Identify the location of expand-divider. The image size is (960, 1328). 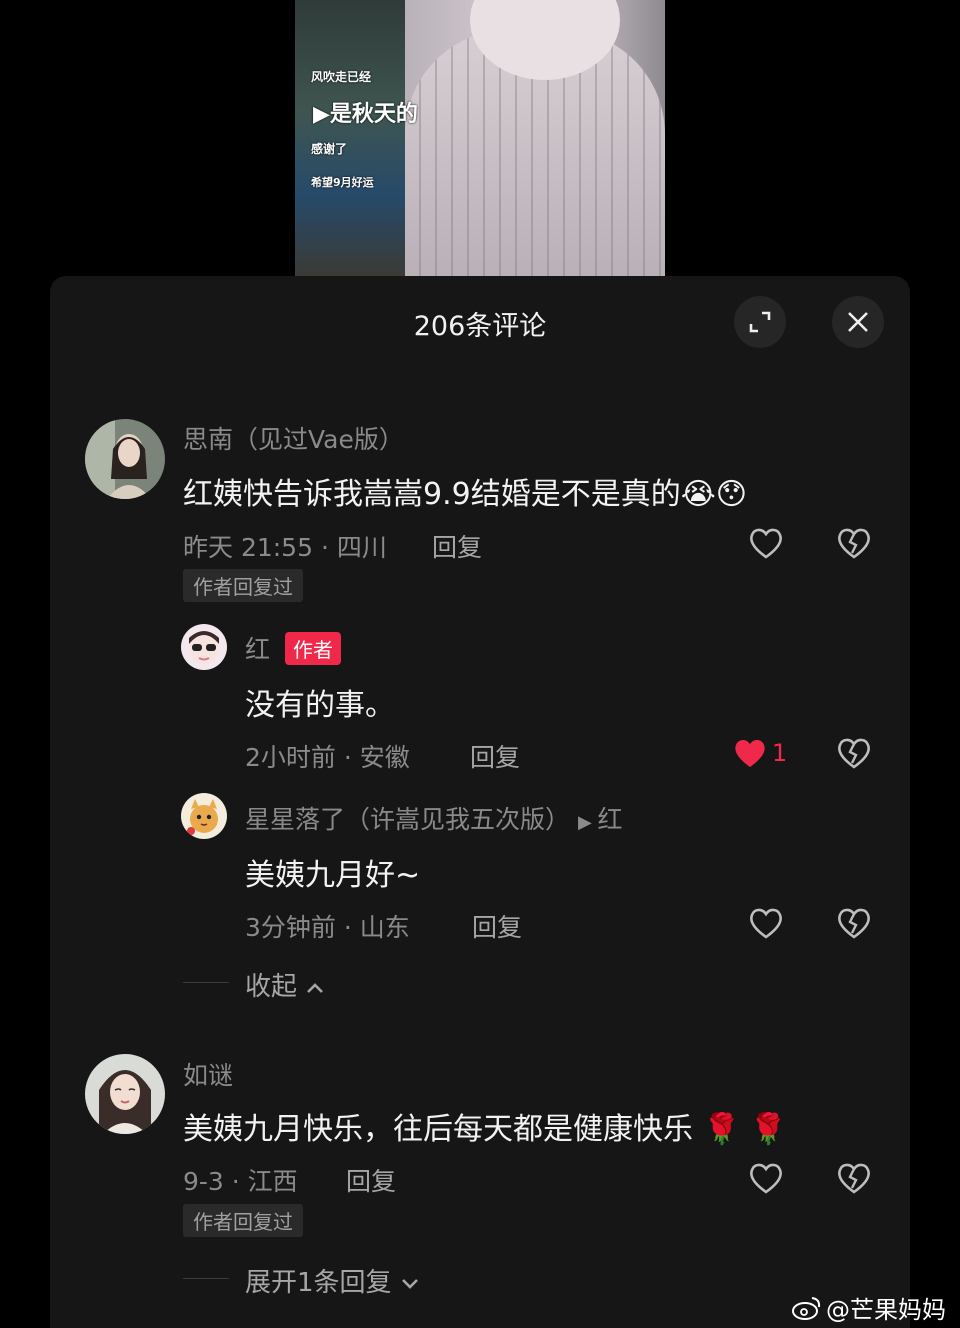
(206, 1278).